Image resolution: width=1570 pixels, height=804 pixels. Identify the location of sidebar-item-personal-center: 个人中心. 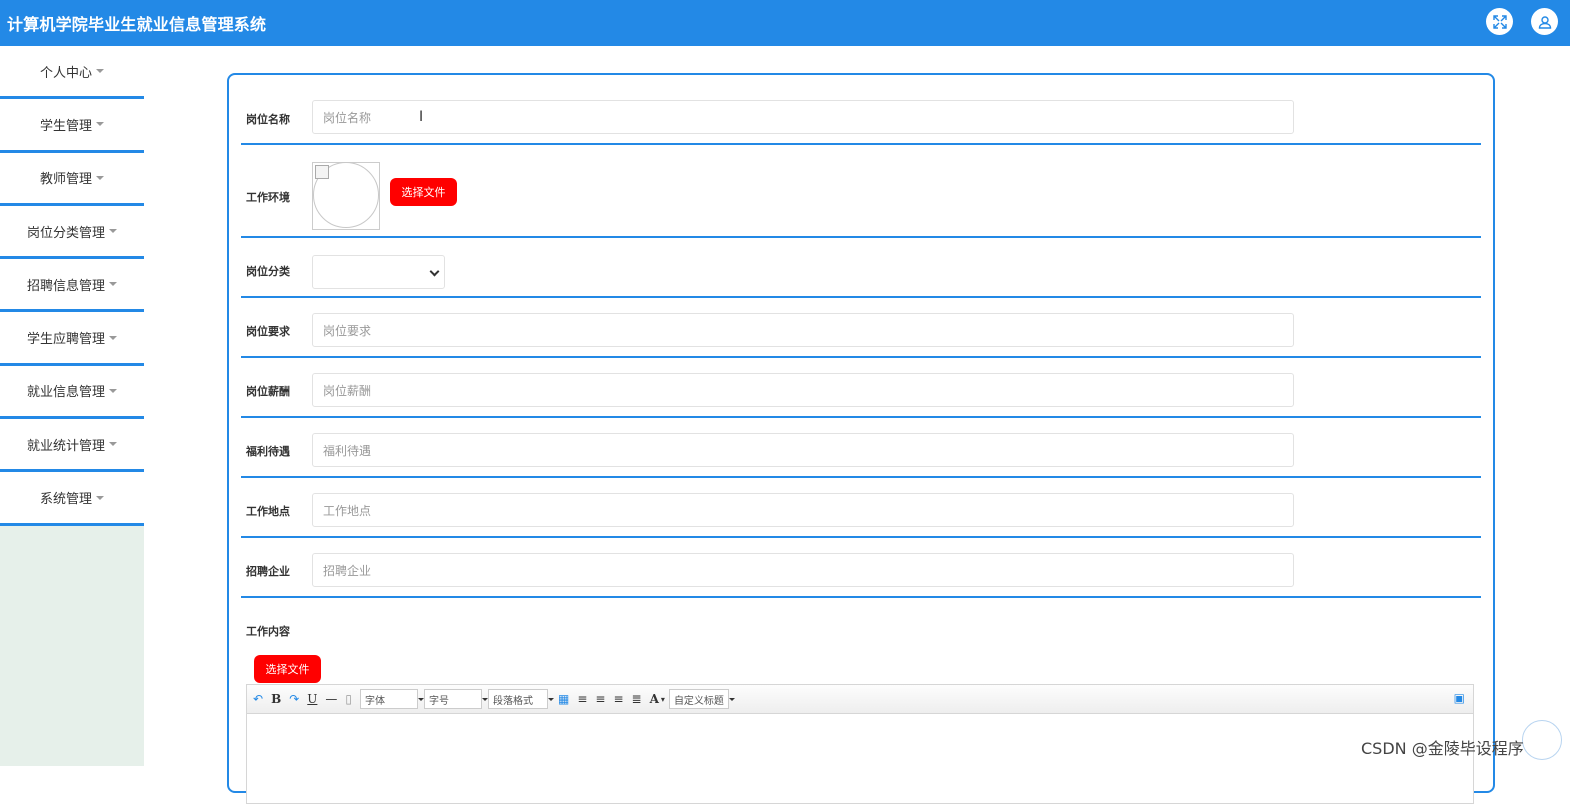
(72, 73).